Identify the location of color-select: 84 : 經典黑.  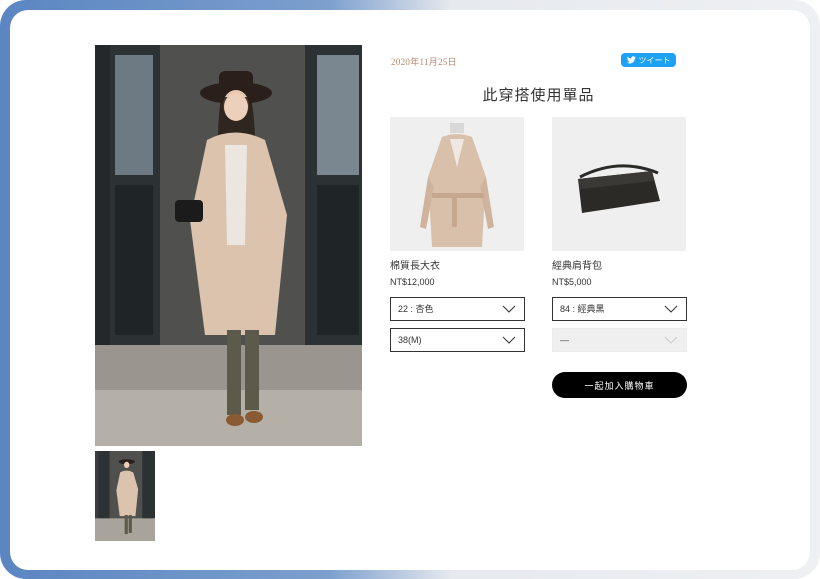
(619, 309).